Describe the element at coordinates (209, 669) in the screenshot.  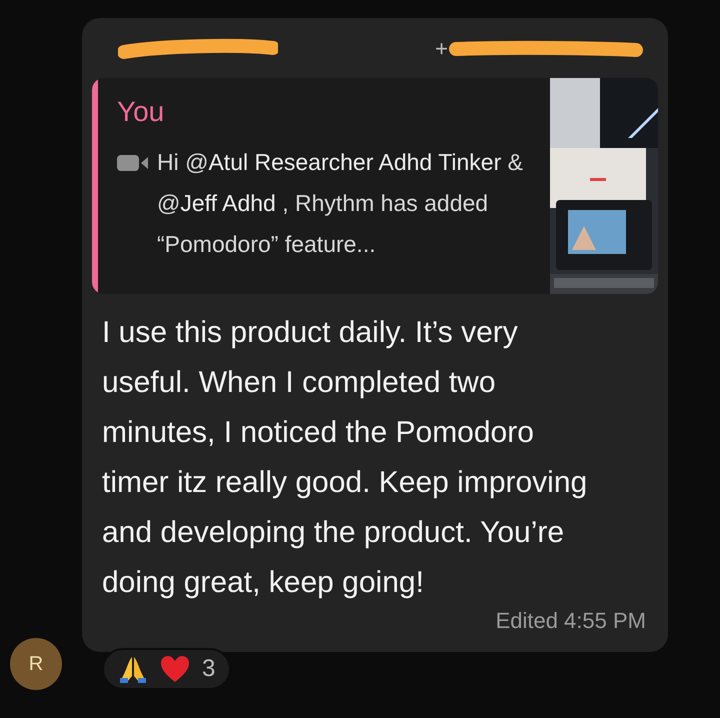
I see `reaction-count: 3` at that location.